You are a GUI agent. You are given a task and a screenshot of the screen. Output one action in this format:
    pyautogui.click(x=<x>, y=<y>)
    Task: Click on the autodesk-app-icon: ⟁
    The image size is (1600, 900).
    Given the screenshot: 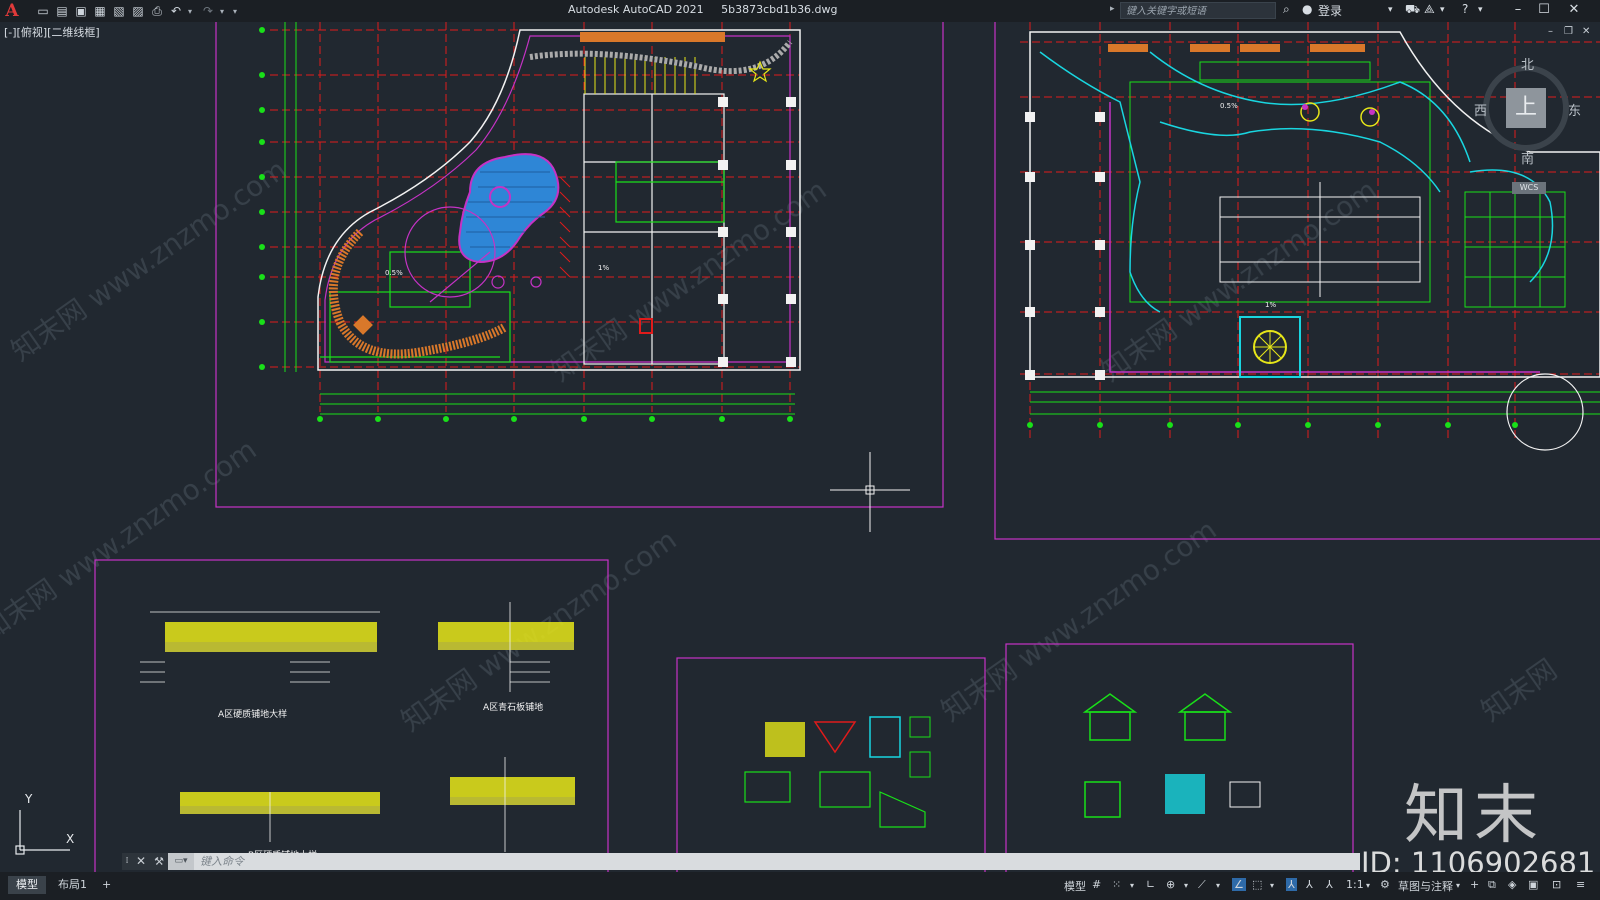 What is the action you would take?
    pyautogui.click(x=1429, y=9)
    